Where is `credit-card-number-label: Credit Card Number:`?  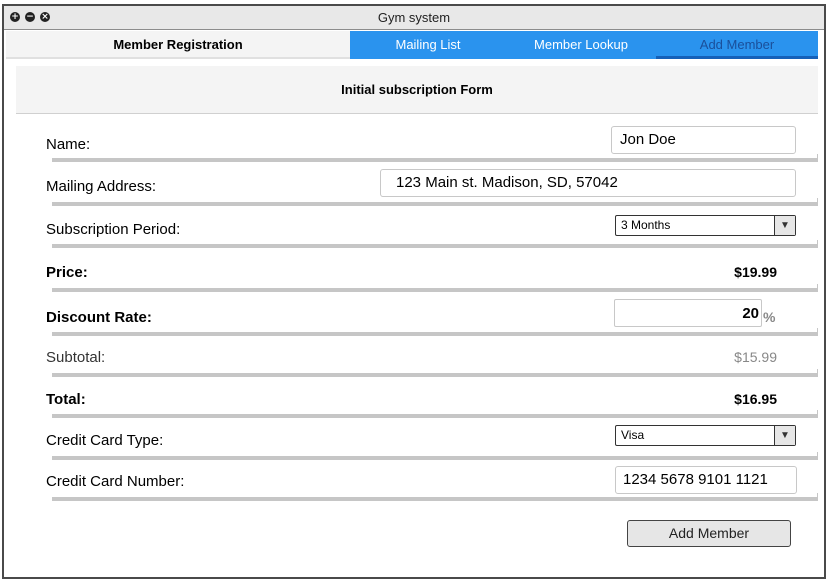
credit-card-number-label: Credit Card Number: is located at coordinates (115, 481).